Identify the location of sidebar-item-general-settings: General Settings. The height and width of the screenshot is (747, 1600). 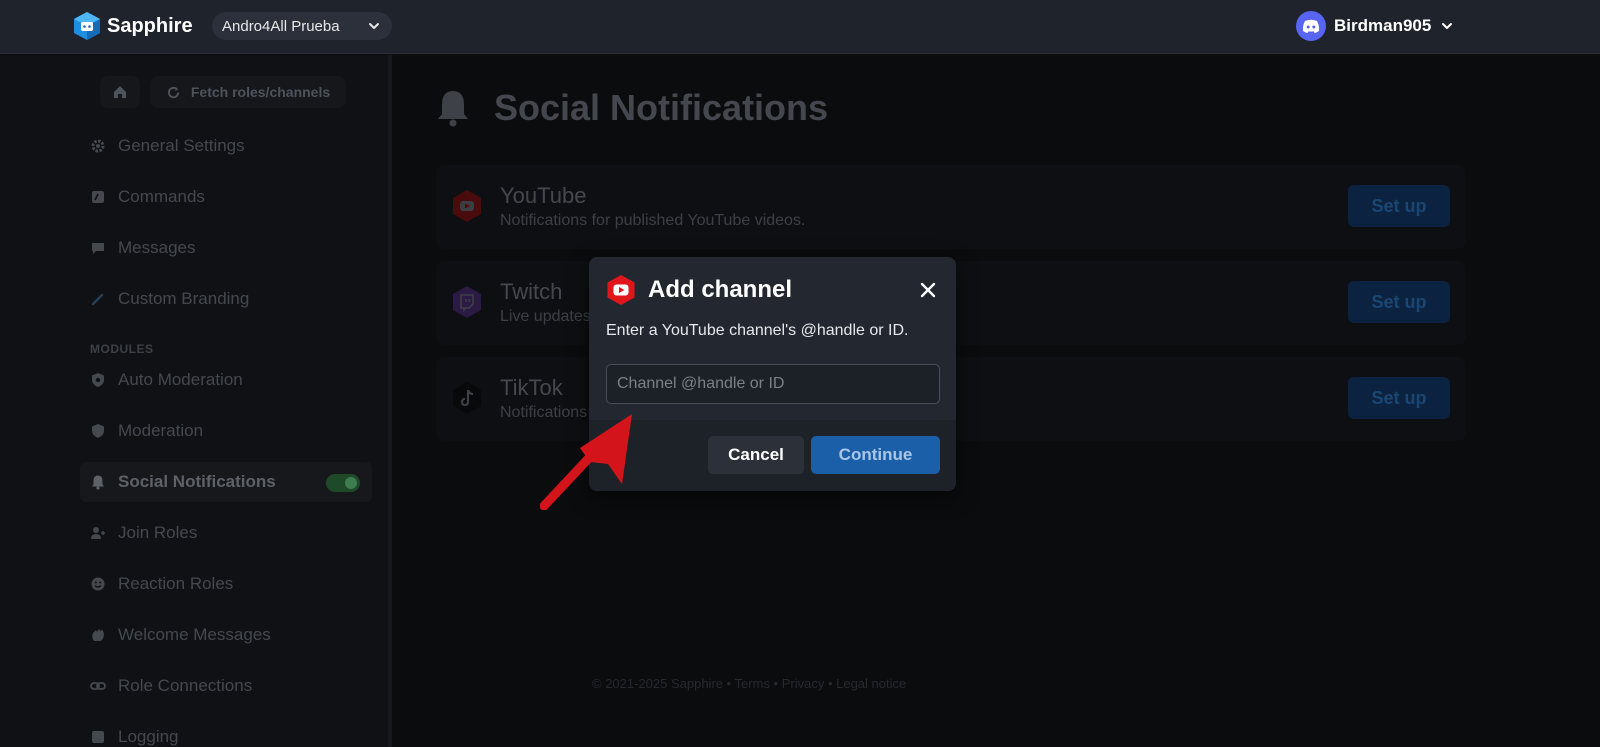
(226, 146).